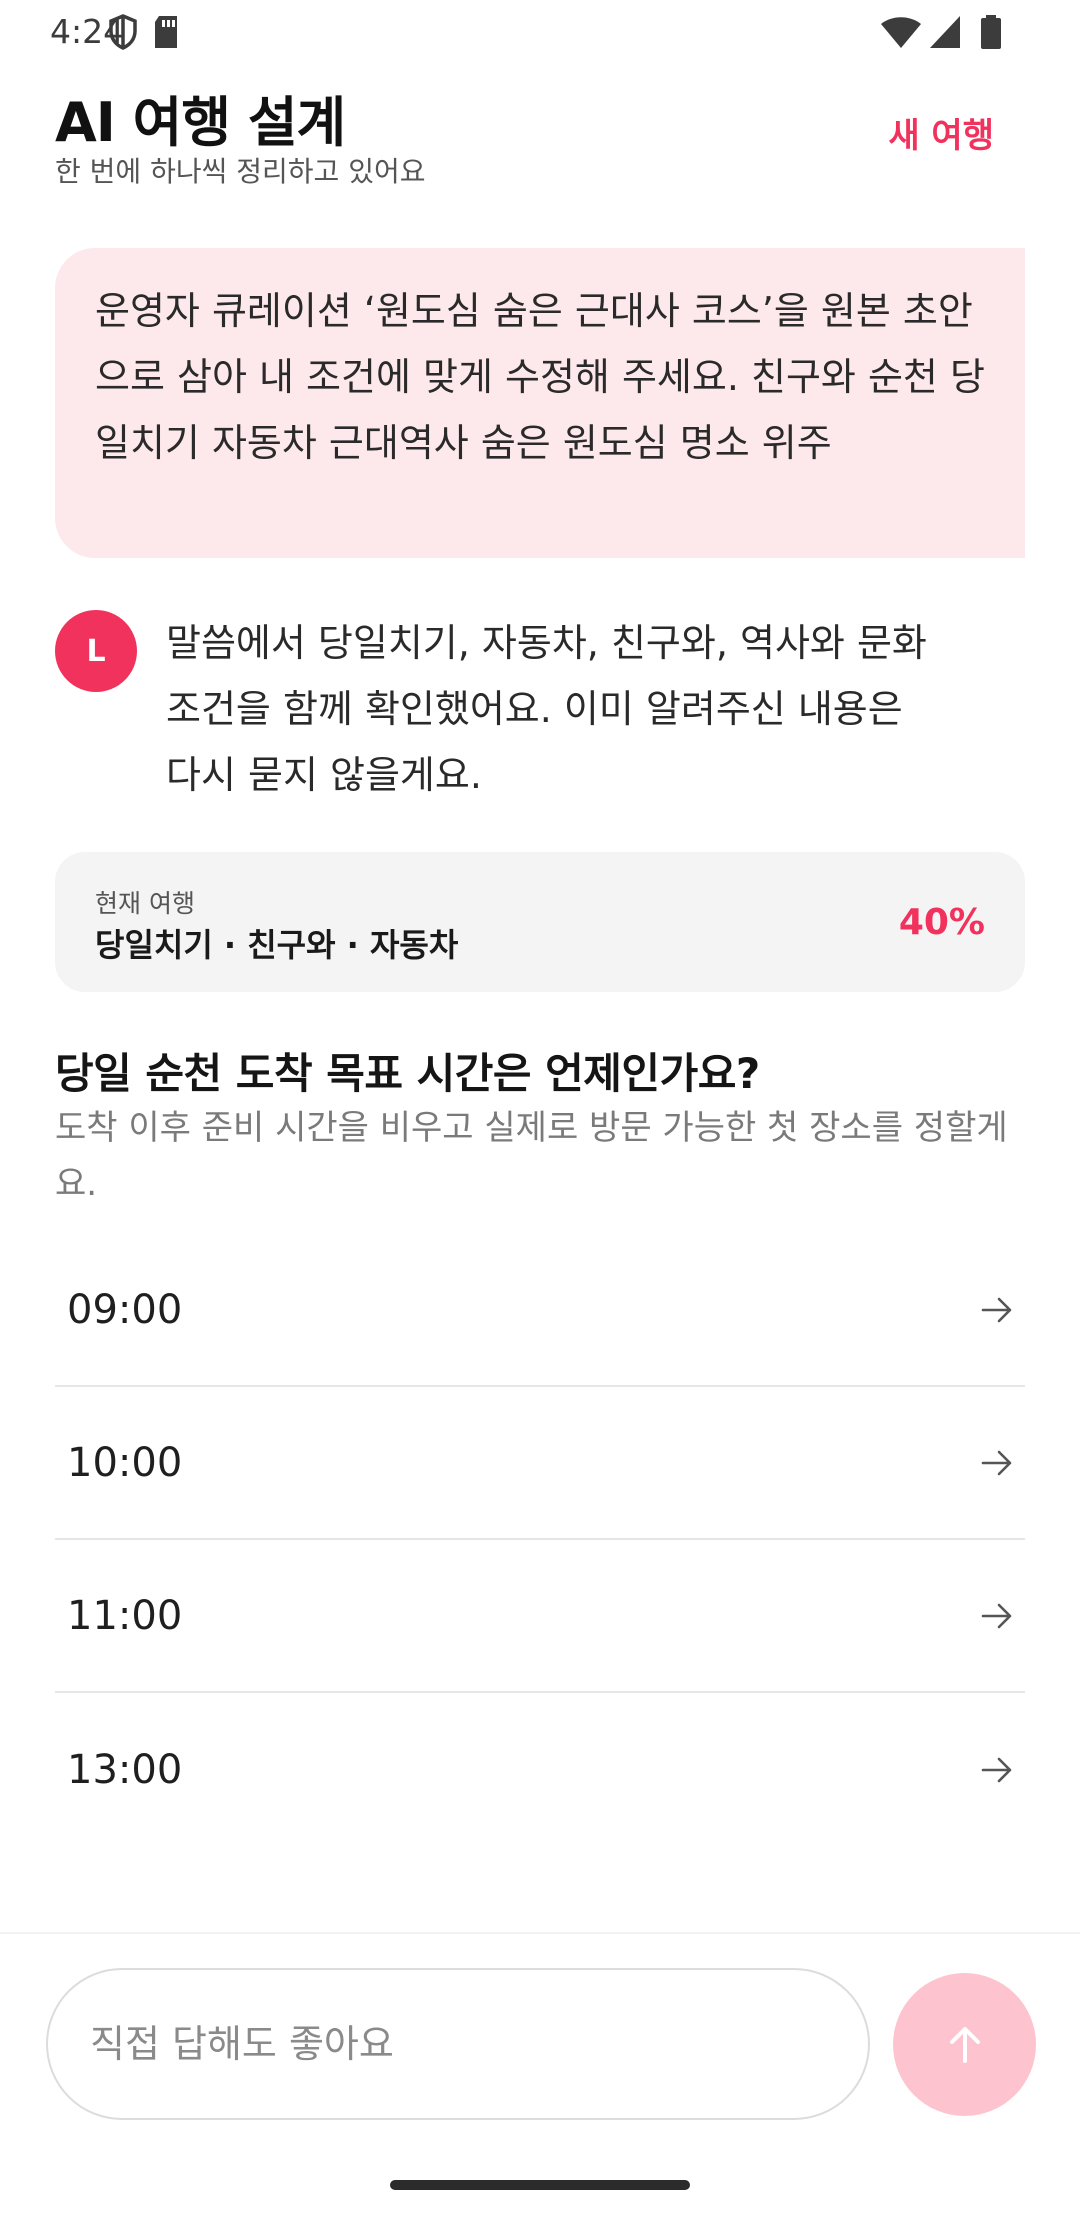 This screenshot has height=2220, width=1080. What do you see at coordinates (145, 903) in the screenshot?
I see `current-trip-label: 현재 여행` at bounding box center [145, 903].